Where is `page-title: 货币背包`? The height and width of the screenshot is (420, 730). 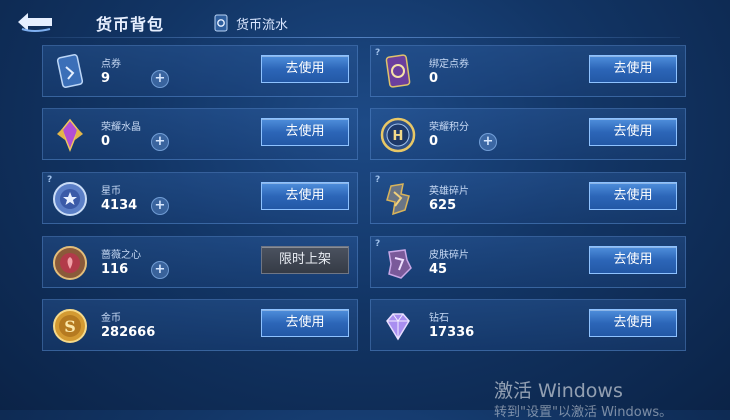 page-title: 货币背包 is located at coordinates (130, 24).